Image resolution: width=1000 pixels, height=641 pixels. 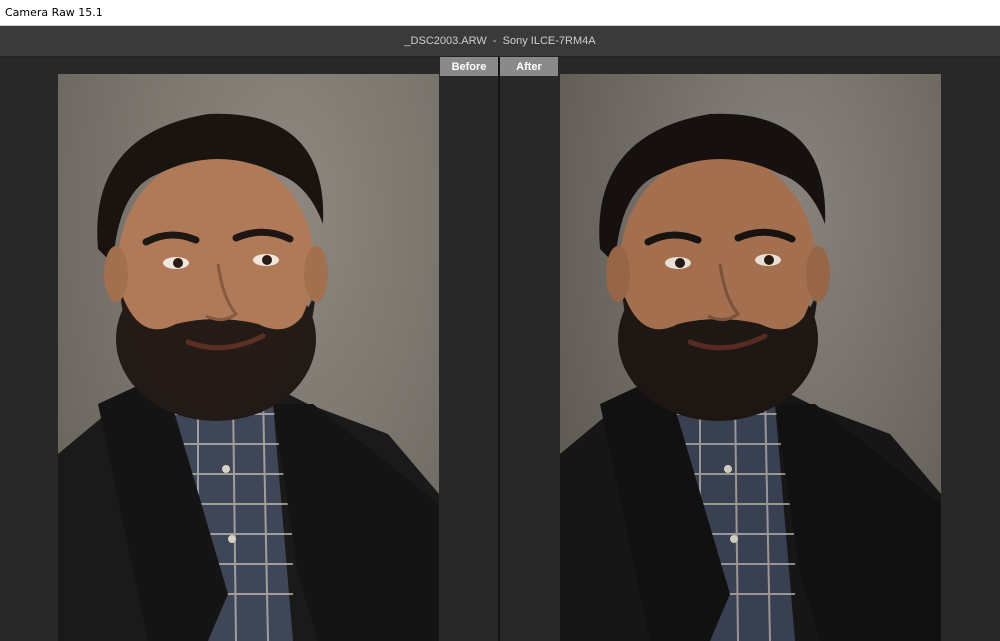 I want to click on split-divider, so click(x=499, y=349).